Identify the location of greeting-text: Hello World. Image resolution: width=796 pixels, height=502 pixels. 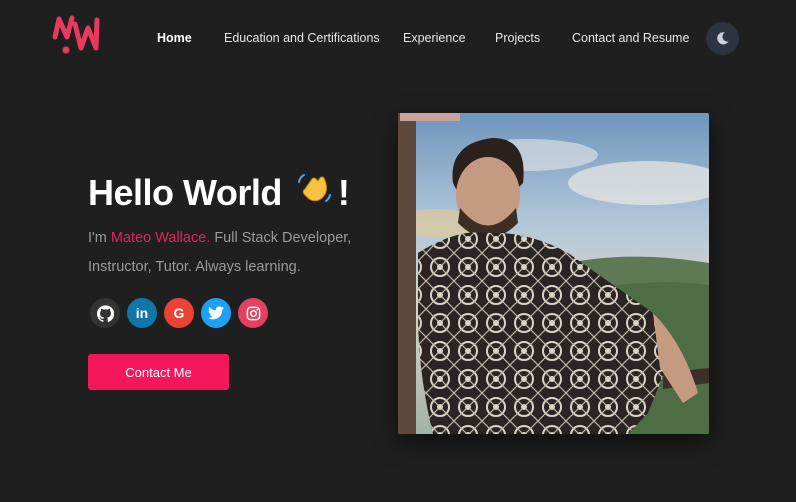
(185, 192).